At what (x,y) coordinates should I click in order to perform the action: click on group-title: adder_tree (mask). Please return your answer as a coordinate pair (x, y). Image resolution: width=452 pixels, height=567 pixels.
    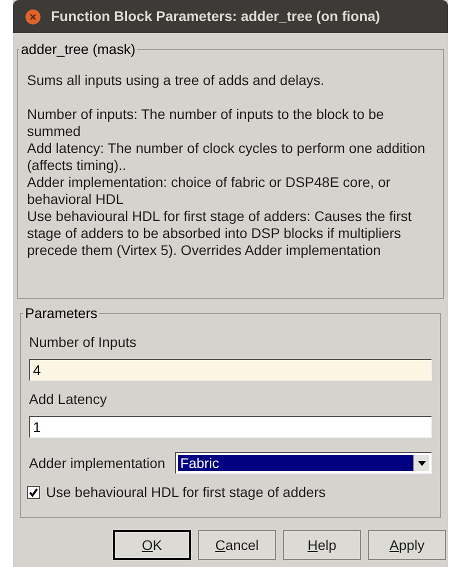
    Looking at the image, I should click on (78, 49).